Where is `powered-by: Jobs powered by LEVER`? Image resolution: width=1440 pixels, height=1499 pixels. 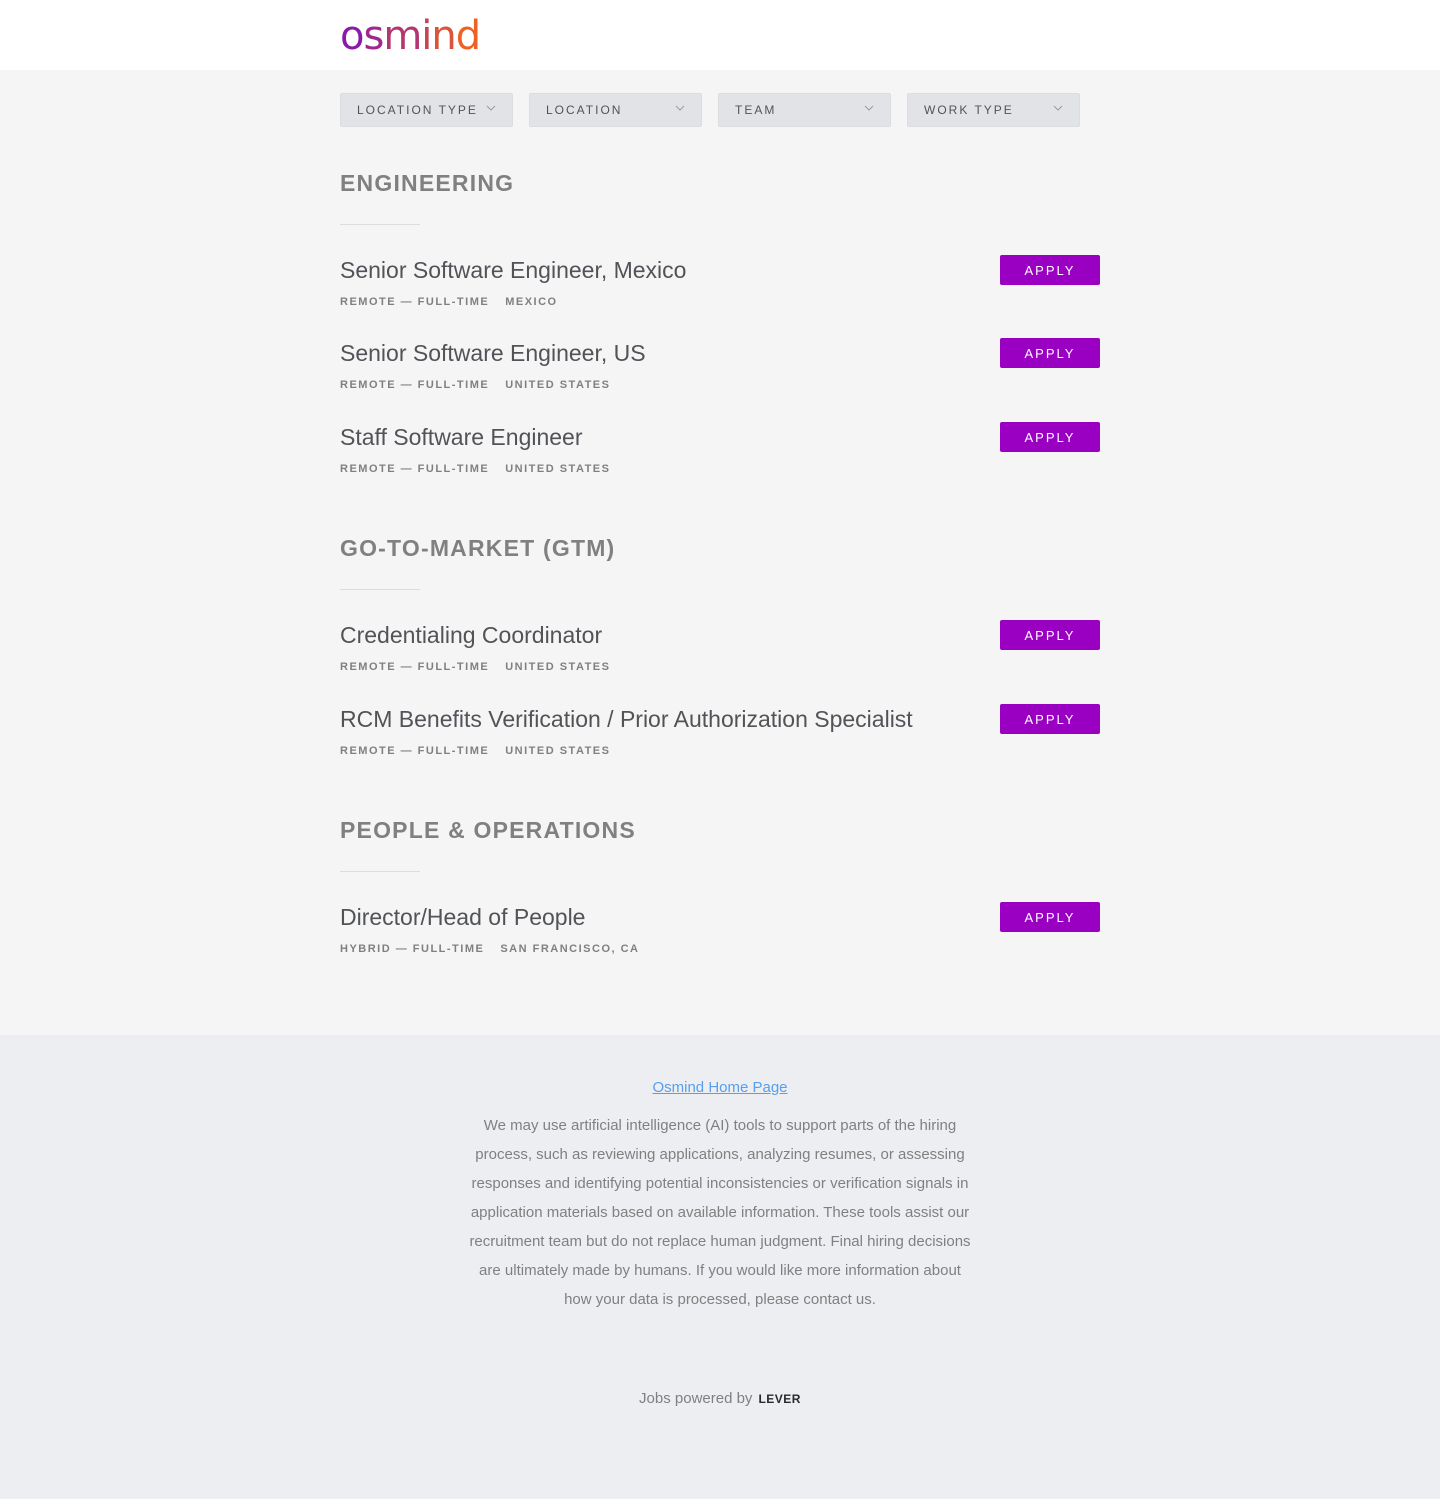
powered-by: Jobs powered by LEVER is located at coordinates (720, 1398).